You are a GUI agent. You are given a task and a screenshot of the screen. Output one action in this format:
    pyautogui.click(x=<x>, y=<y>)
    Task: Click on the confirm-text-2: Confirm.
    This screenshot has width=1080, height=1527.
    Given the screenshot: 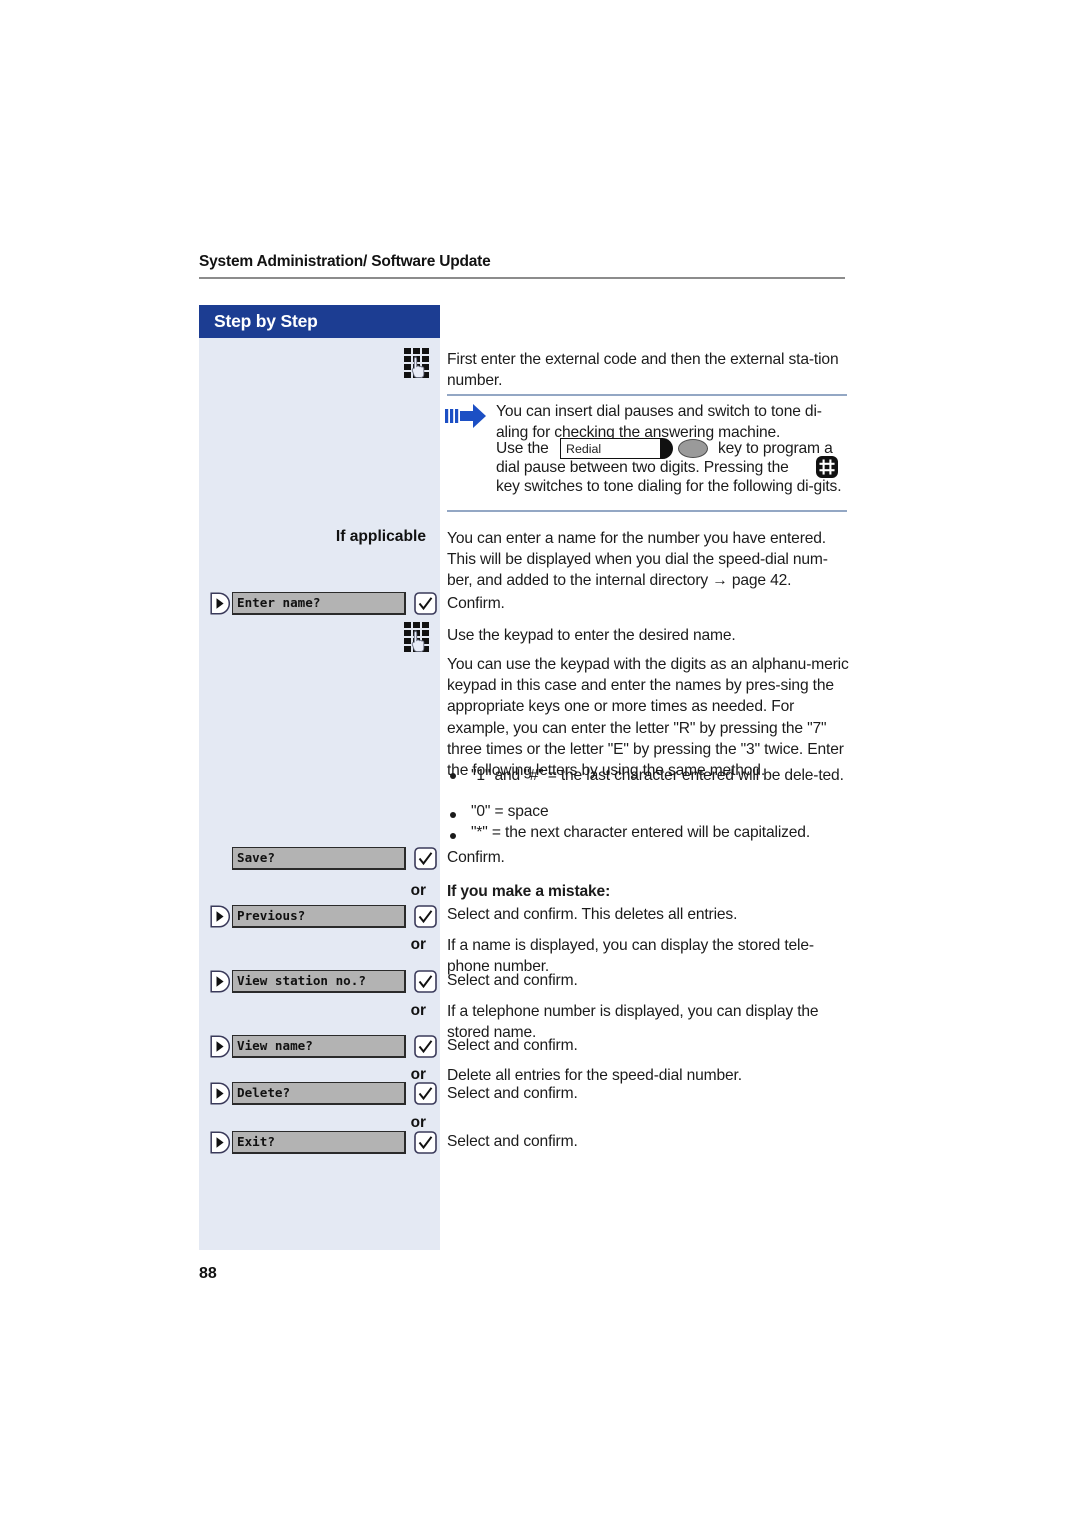 What is the action you would take?
    pyautogui.click(x=476, y=857)
    